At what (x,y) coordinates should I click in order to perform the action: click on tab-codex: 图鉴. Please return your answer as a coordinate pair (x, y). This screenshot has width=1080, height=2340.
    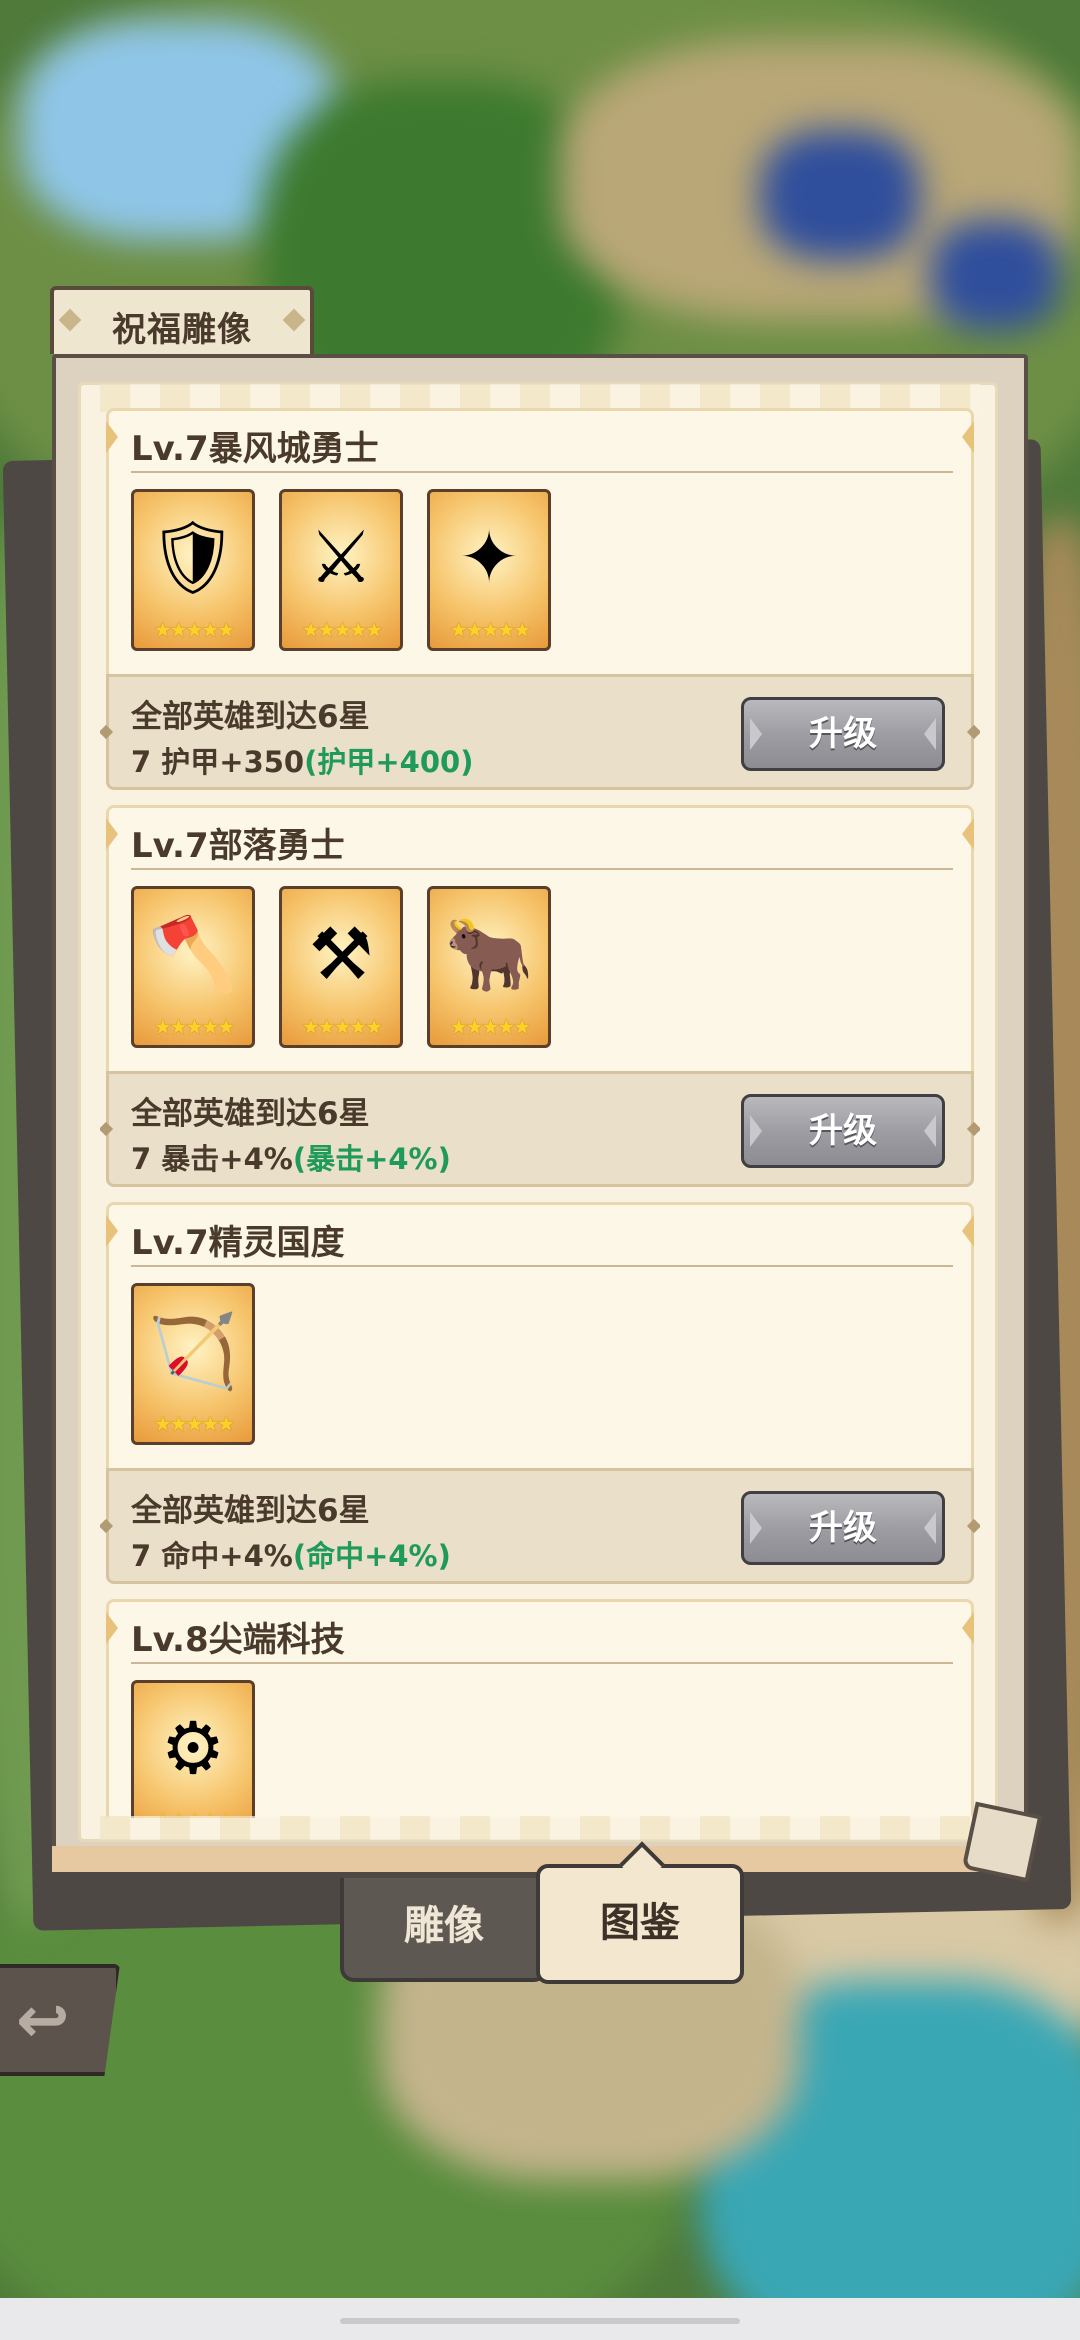
    Looking at the image, I should click on (640, 1924).